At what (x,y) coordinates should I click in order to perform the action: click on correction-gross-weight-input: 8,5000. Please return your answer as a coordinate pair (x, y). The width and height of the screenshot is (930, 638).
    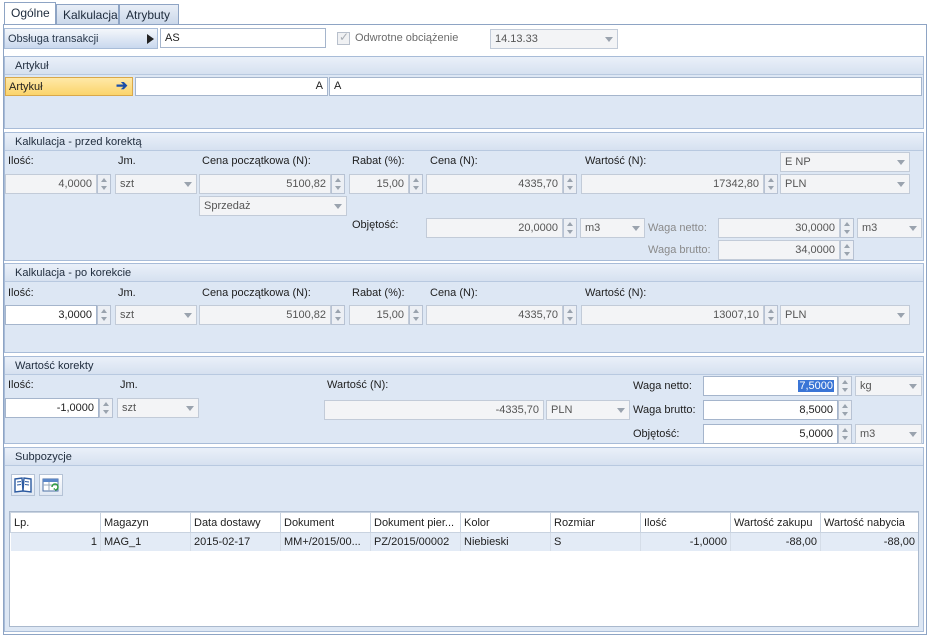
    Looking at the image, I should click on (770, 410).